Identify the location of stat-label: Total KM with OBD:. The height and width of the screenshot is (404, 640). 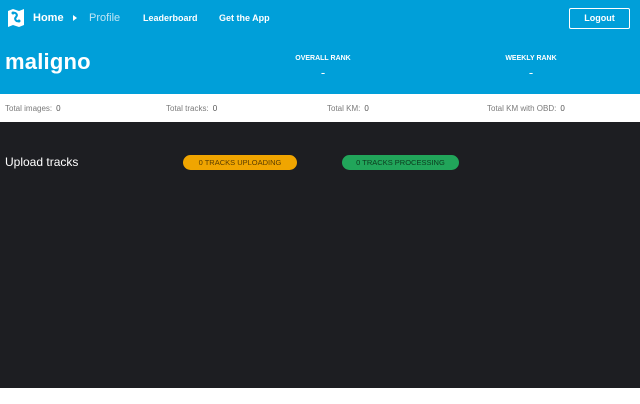
(522, 108).